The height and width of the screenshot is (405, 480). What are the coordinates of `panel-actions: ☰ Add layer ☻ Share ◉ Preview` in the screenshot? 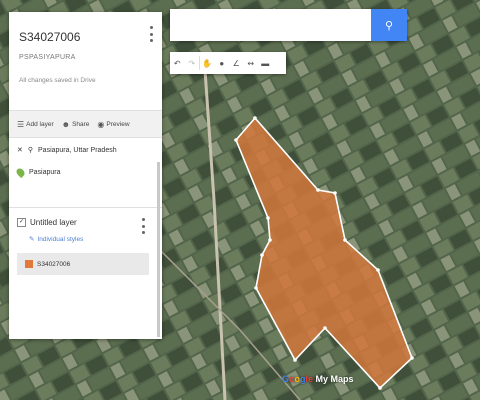 It's located at (85, 124).